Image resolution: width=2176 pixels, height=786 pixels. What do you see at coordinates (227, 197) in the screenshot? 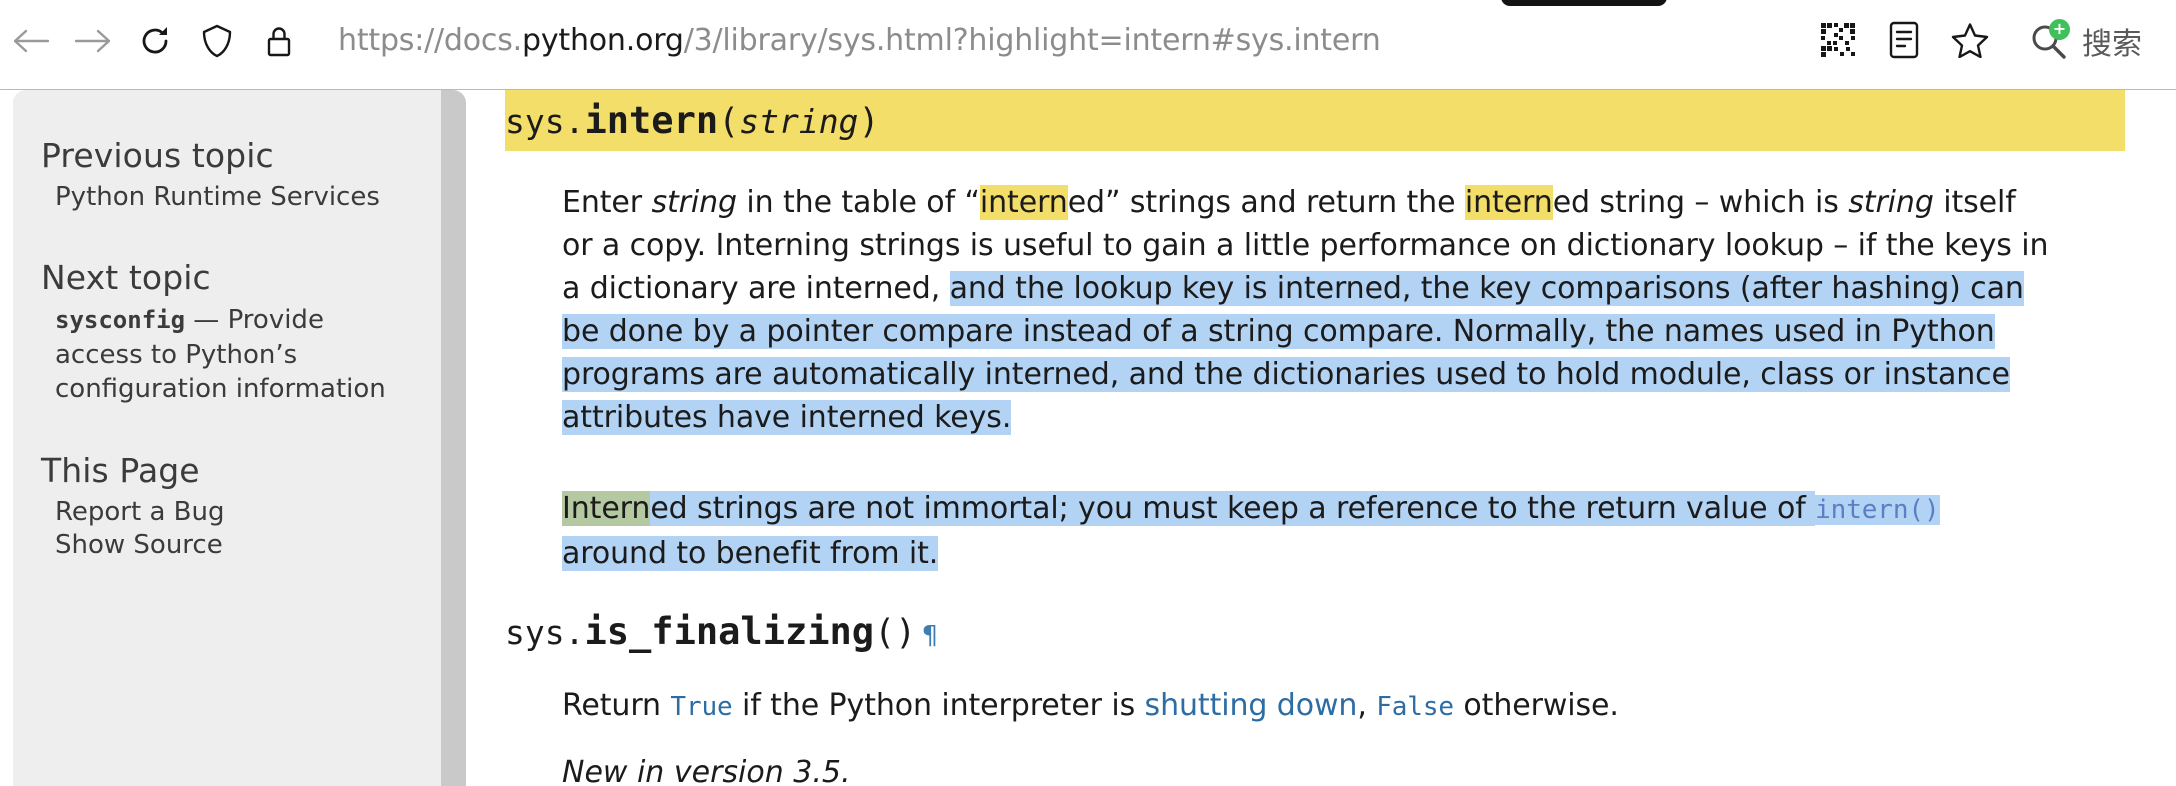
I see `sidebar-link-previous-topic: Python Runtime Services` at bounding box center [227, 197].